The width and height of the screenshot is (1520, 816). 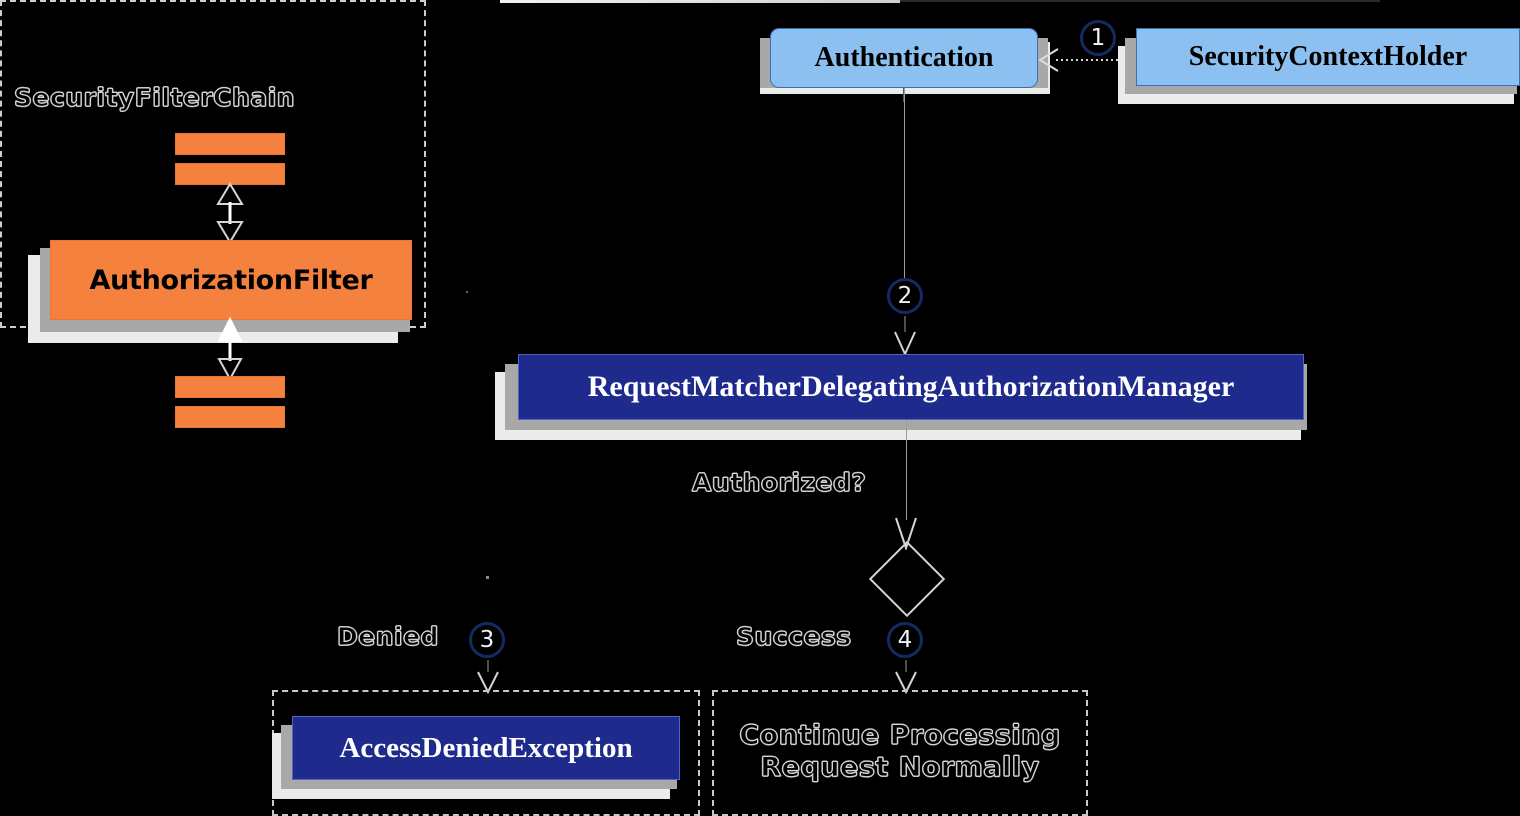 I want to click on continue-processing-line-2: Request Normally, so click(x=900, y=767).